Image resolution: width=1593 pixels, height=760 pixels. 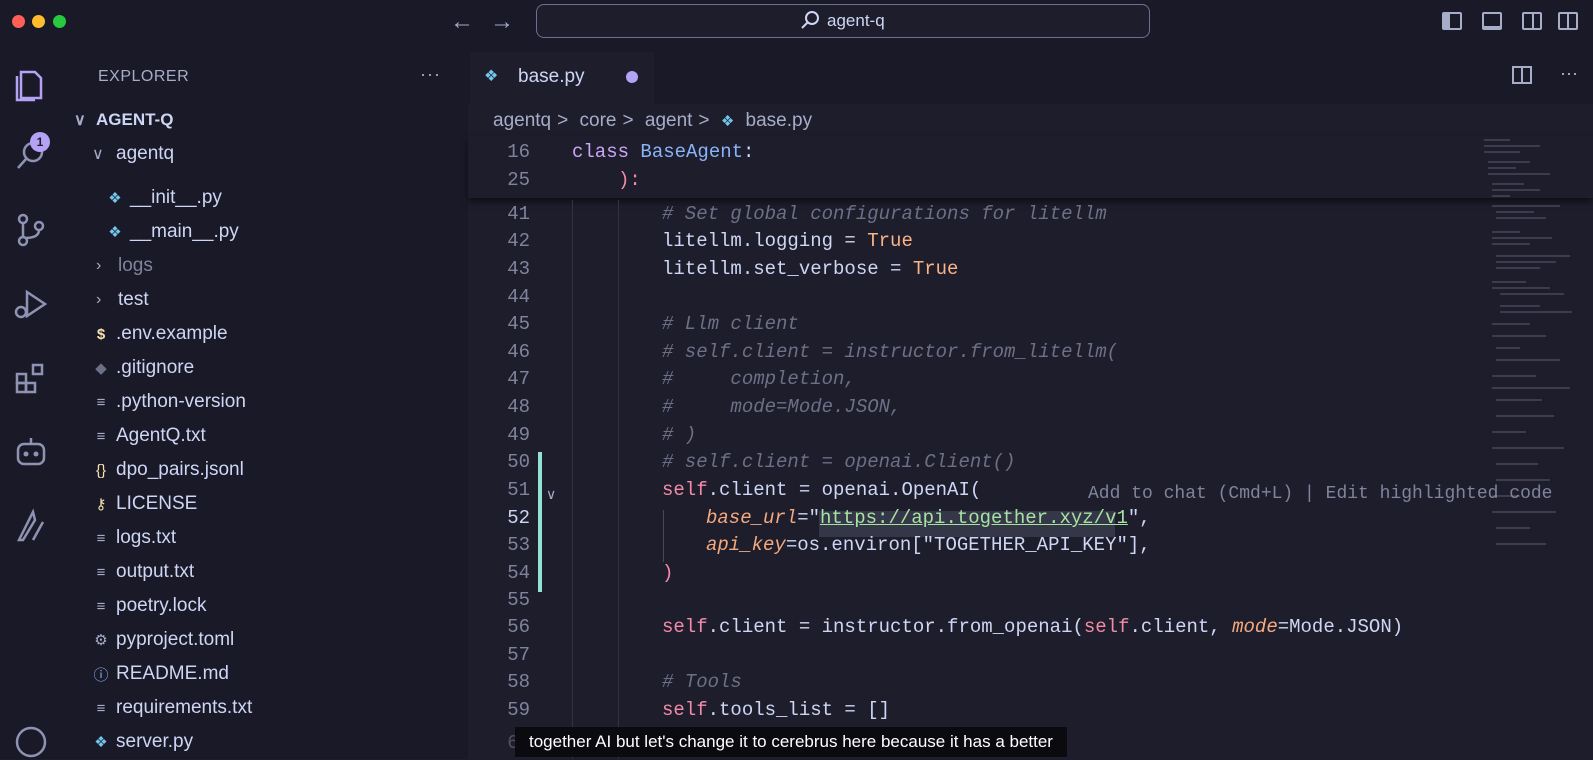 I want to click on tree-item-logs-txt: ≡ logs.txt, so click(x=133, y=538).